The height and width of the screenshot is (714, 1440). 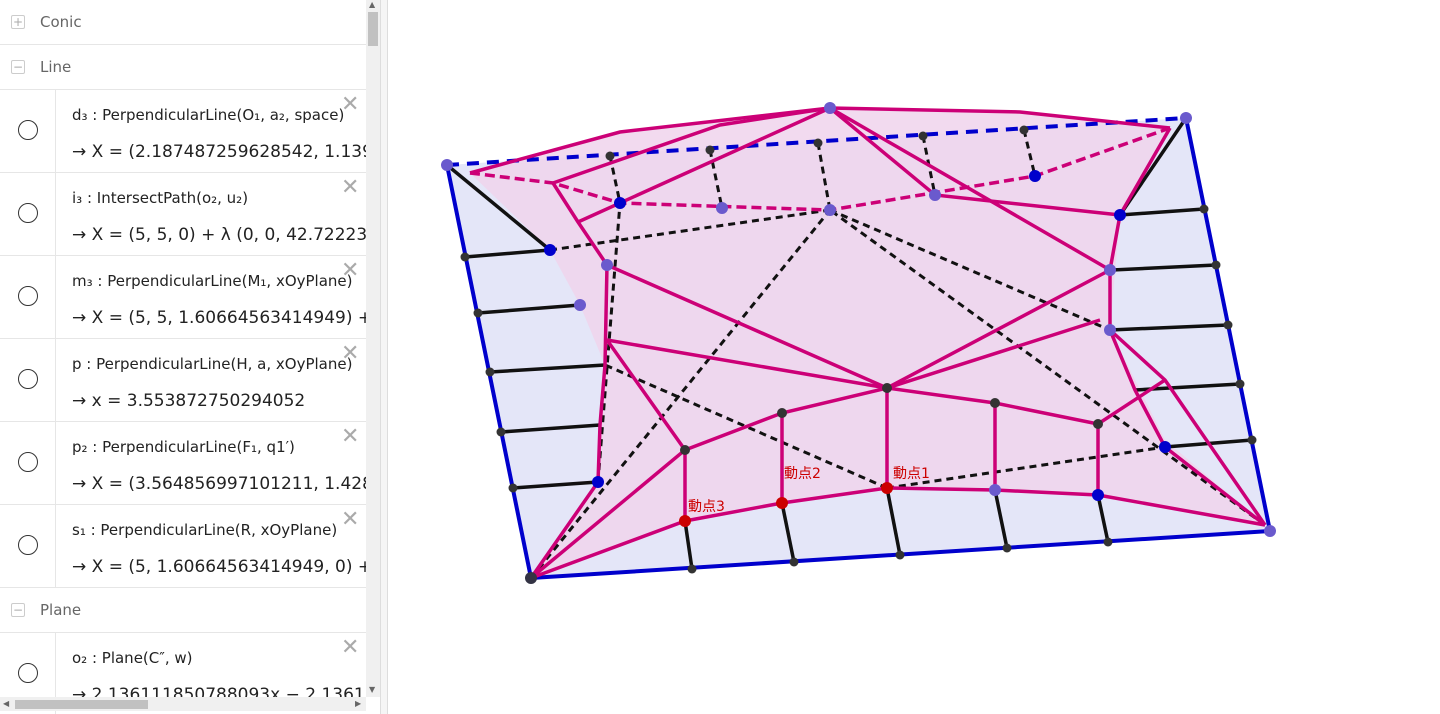 I want to click on expand-icon: +, so click(x=18, y=22).